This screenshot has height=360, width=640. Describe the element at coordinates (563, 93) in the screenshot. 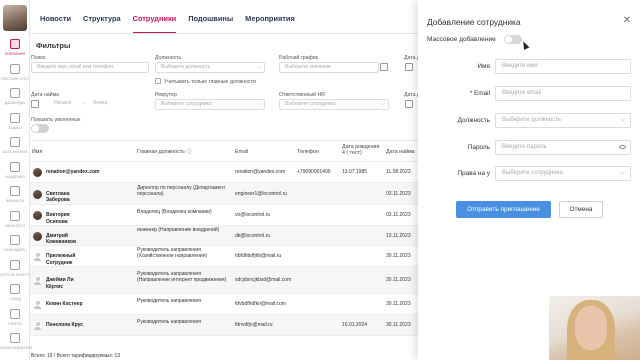

I see `email-input: Введите email` at that location.